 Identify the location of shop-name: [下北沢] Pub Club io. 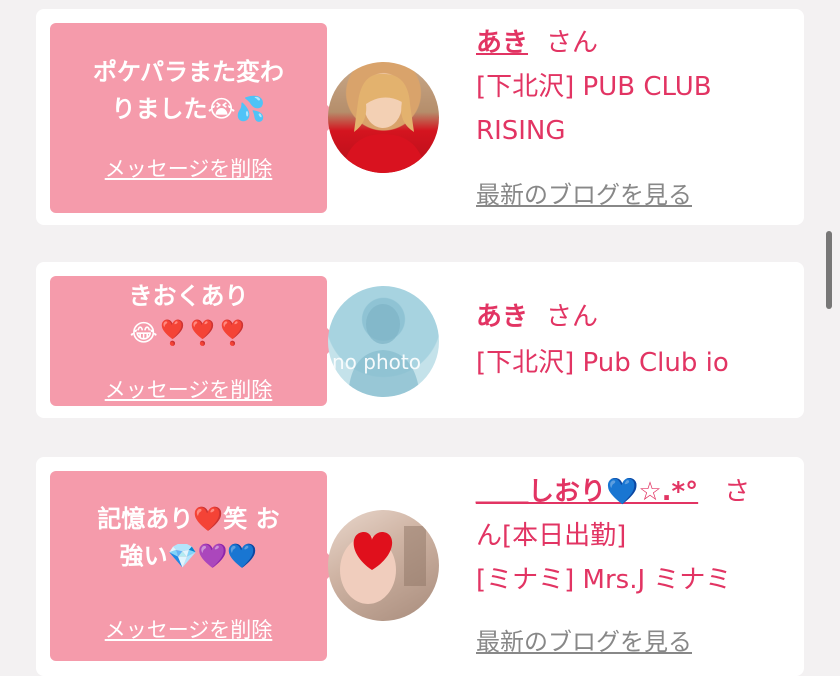
(602, 363).